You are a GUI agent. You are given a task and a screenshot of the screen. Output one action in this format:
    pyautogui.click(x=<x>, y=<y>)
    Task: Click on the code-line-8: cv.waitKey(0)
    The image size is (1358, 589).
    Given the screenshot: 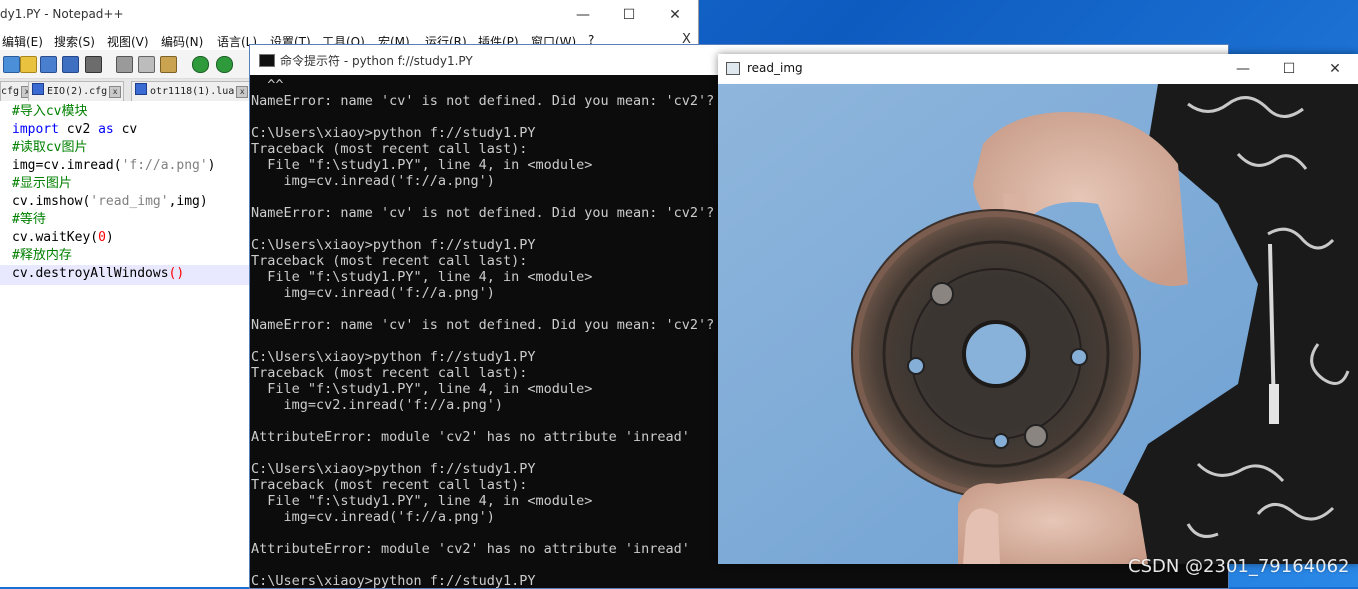 What is the action you would take?
    pyautogui.click(x=63, y=237)
    